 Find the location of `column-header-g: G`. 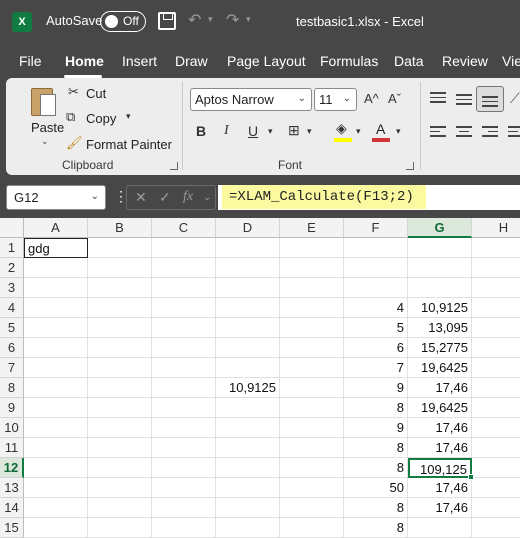

column-header-g: G is located at coordinates (440, 228).